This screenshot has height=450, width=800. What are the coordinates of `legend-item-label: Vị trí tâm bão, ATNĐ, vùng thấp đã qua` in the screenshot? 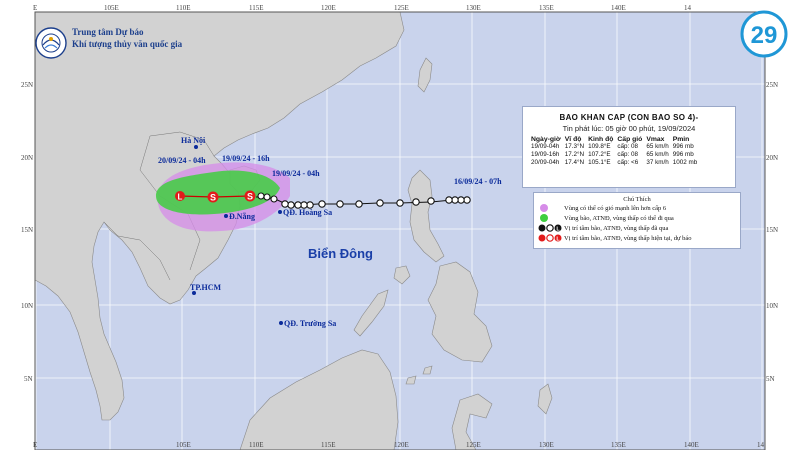 It's located at (616, 228).